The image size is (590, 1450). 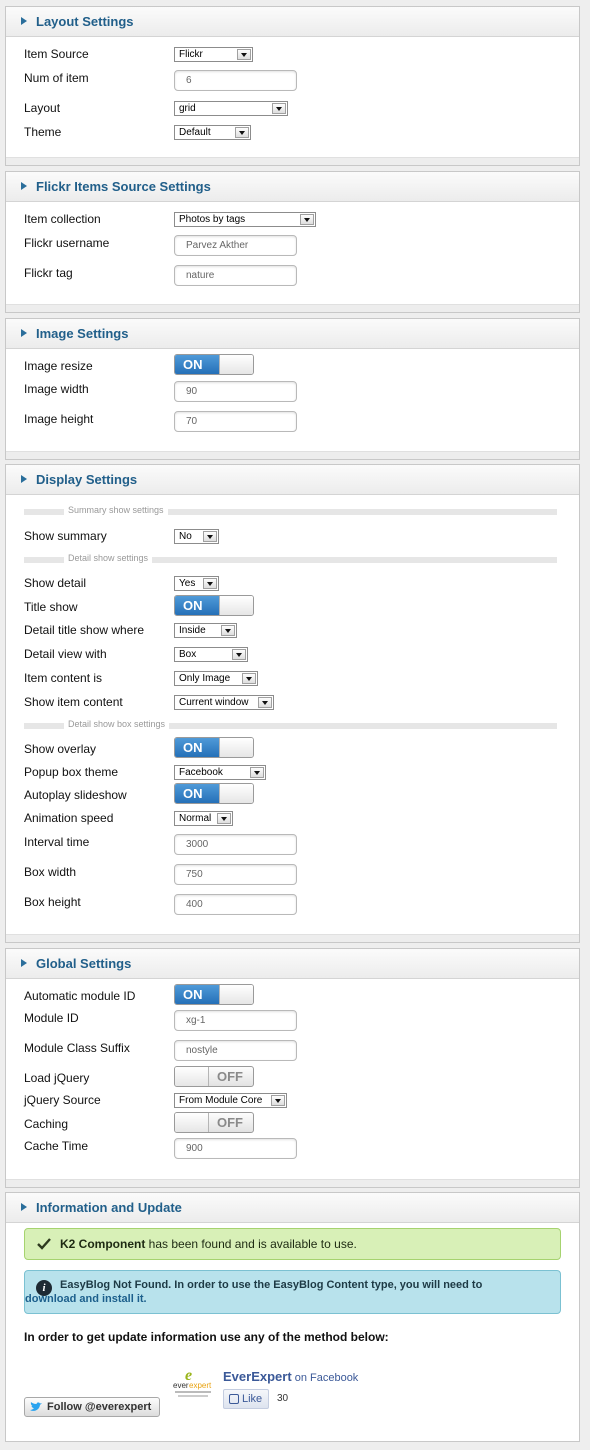 What do you see at coordinates (52, 902) in the screenshot?
I see `box-height-label: Box height` at bounding box center [52, 902].